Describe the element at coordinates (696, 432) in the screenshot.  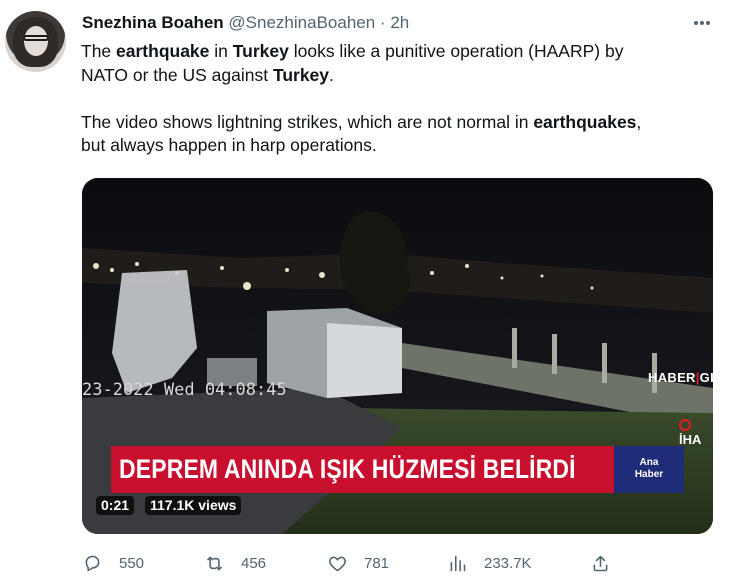
I see `agency-logo: İHA` at that location.